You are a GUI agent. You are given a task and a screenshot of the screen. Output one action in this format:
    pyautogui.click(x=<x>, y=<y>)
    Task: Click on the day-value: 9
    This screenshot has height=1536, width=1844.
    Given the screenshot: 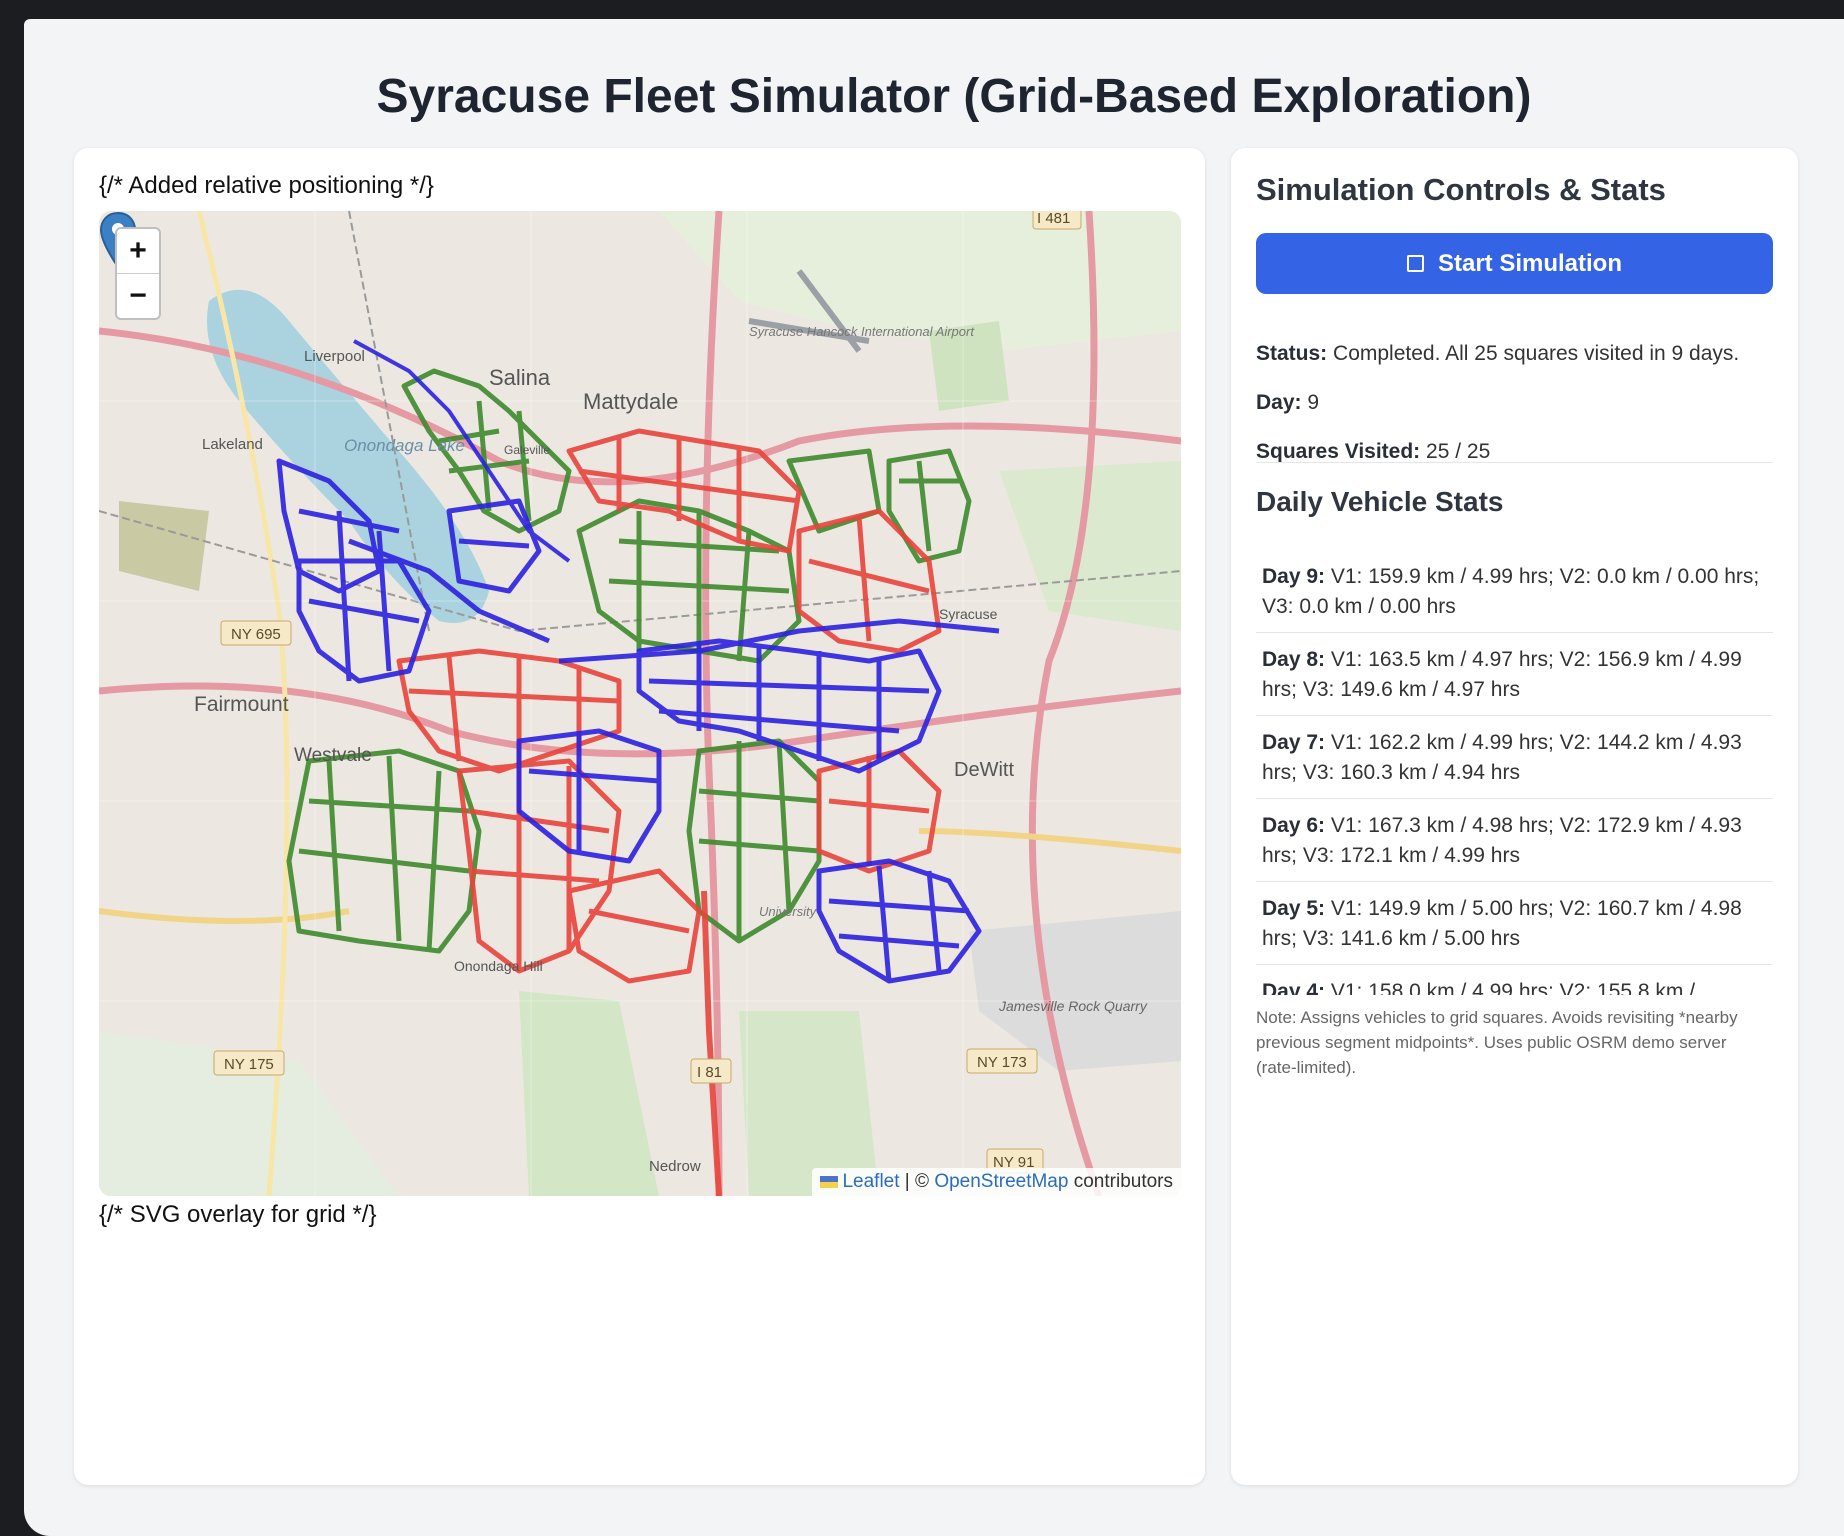 What is the action you would take?
    pyautogui.click(x=1313, y=402)
    